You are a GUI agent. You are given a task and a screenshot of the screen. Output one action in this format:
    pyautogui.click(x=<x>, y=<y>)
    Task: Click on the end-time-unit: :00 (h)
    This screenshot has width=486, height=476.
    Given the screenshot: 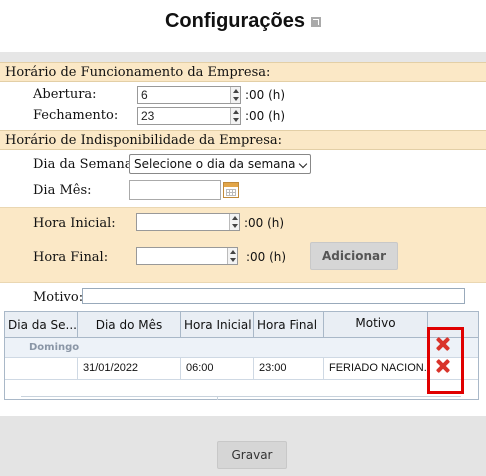 What is the action you would take?
    pyautogui.click(x=266, y=257)
    